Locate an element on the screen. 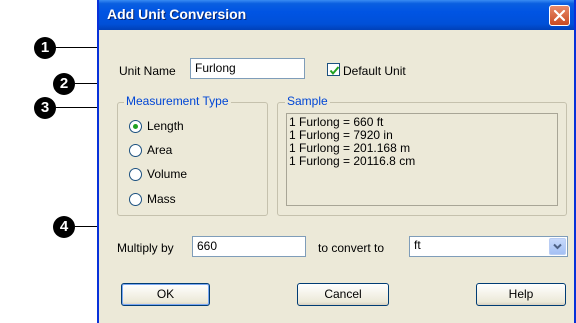 This screenshot has width=576, height=323. radio-length-label: Length is located at coordinates (165, 126).